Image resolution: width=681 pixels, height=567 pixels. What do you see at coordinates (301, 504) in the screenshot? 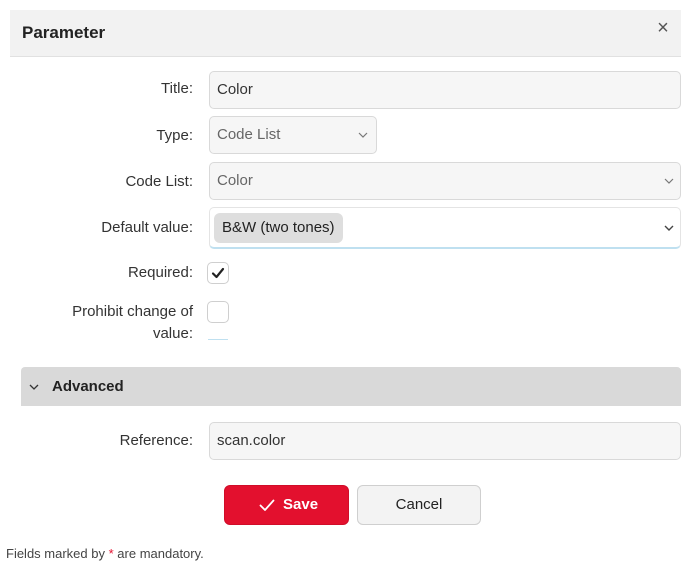
I see `save-button-label: Save` at bounding box center [301, 504].